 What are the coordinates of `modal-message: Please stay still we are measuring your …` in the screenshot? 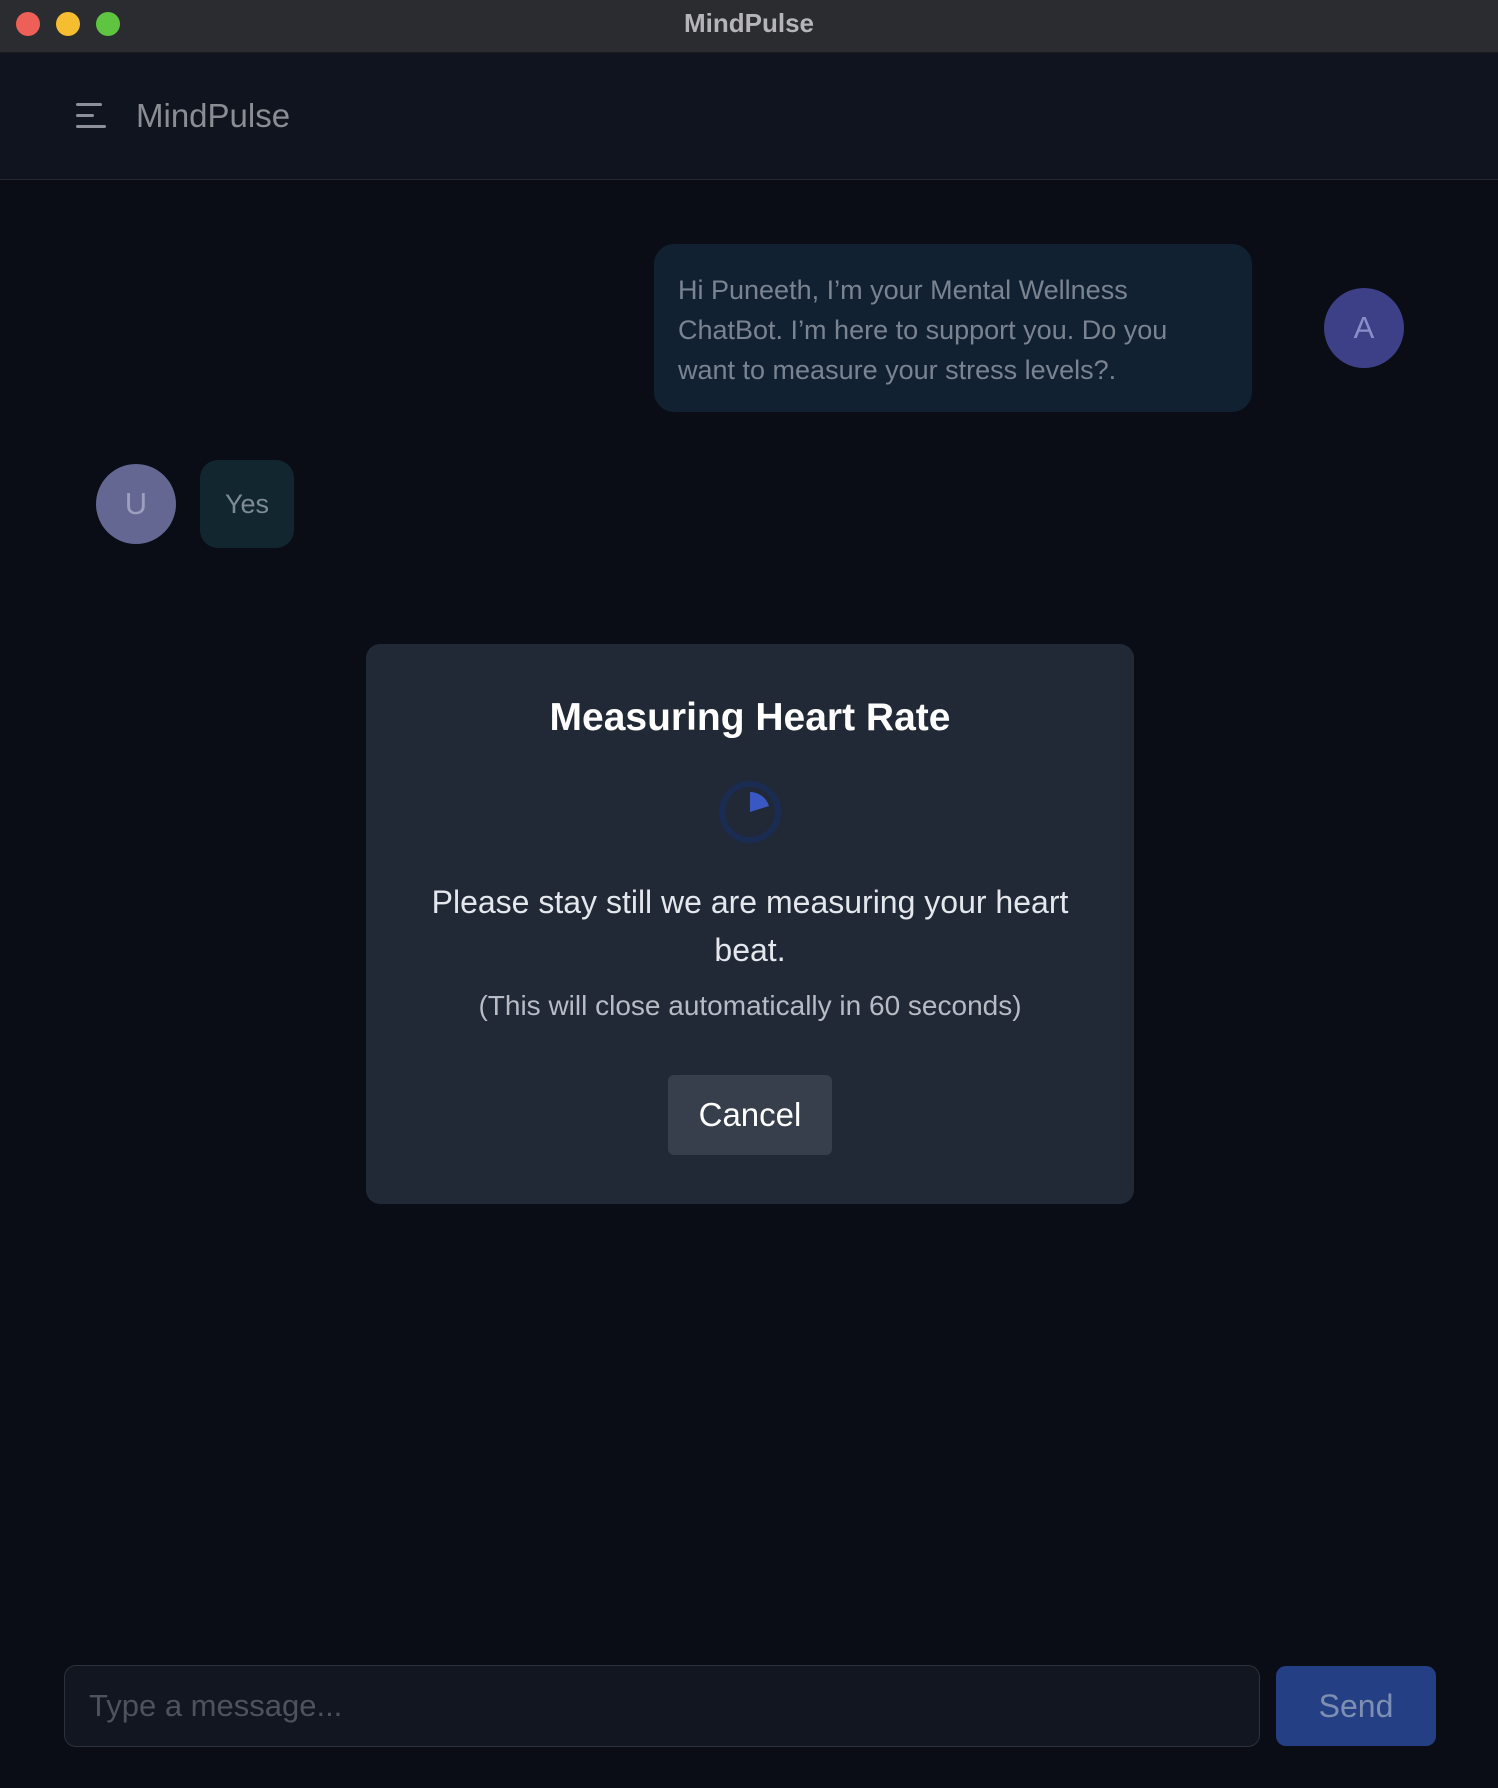 It's located at (750, 926).